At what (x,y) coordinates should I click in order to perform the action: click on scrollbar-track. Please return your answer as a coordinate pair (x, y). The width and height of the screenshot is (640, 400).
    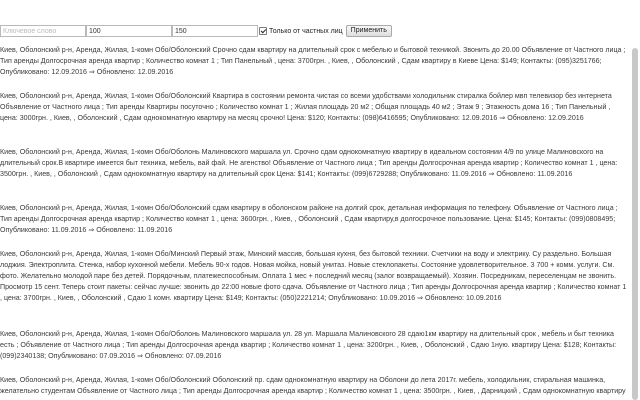
    Looking at the image, I should click on (635, 200).